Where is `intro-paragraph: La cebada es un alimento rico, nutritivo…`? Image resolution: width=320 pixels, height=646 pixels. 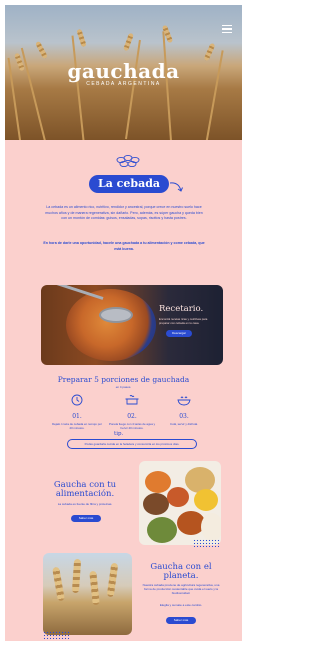 intro-paragraph: La cebada es un alimento rico, nutritivo… is located at coordinates (124, 212).